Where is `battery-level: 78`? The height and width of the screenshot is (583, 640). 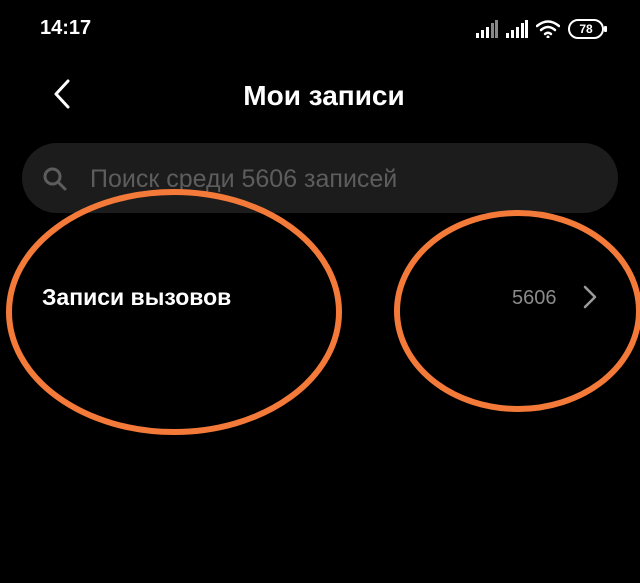 battery-level: 78 is located at coordinates (586, 29).